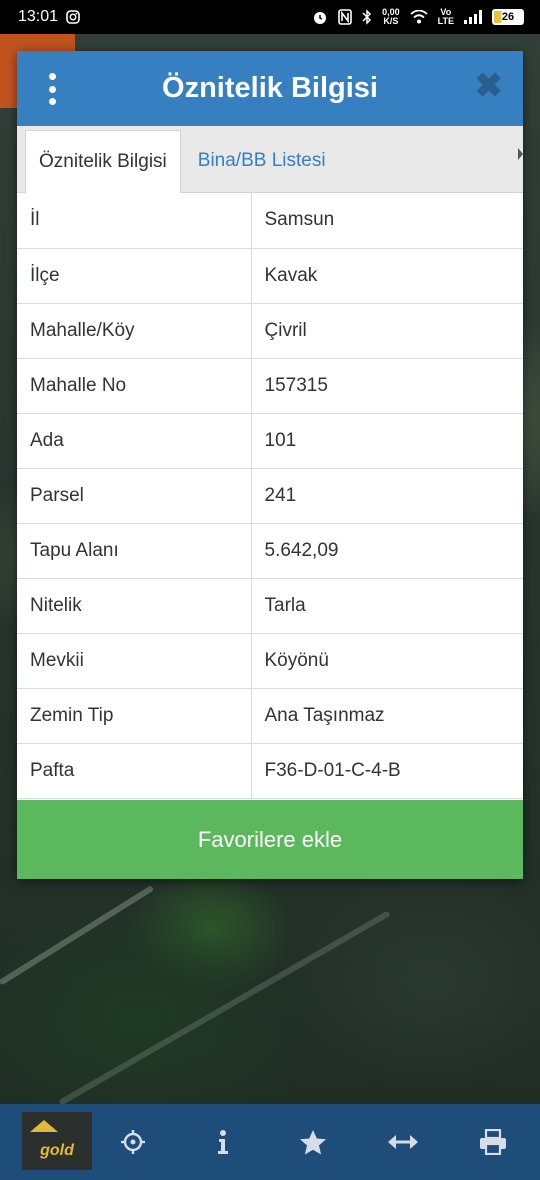 Image resolution: width=540 pixels, height=1180 pixels. I want to click on row-key: Mevkii, so click(134, 661).